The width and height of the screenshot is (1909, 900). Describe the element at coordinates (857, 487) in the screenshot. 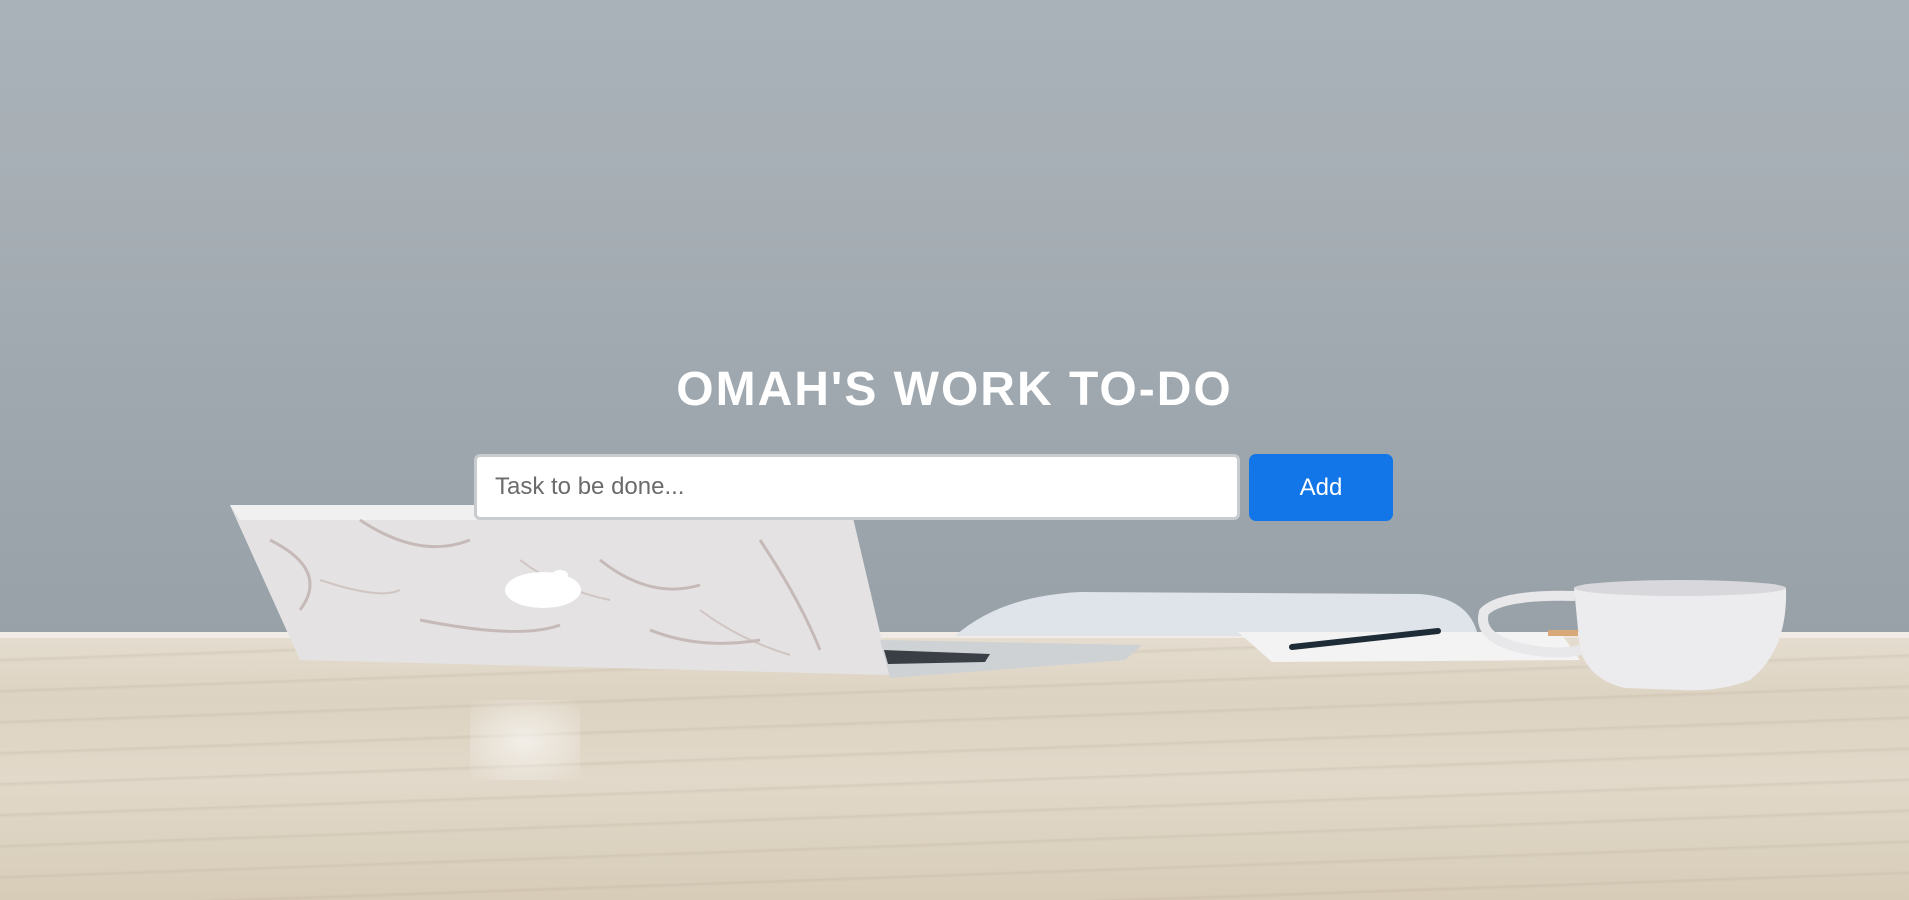

I see `task-input` at that location.